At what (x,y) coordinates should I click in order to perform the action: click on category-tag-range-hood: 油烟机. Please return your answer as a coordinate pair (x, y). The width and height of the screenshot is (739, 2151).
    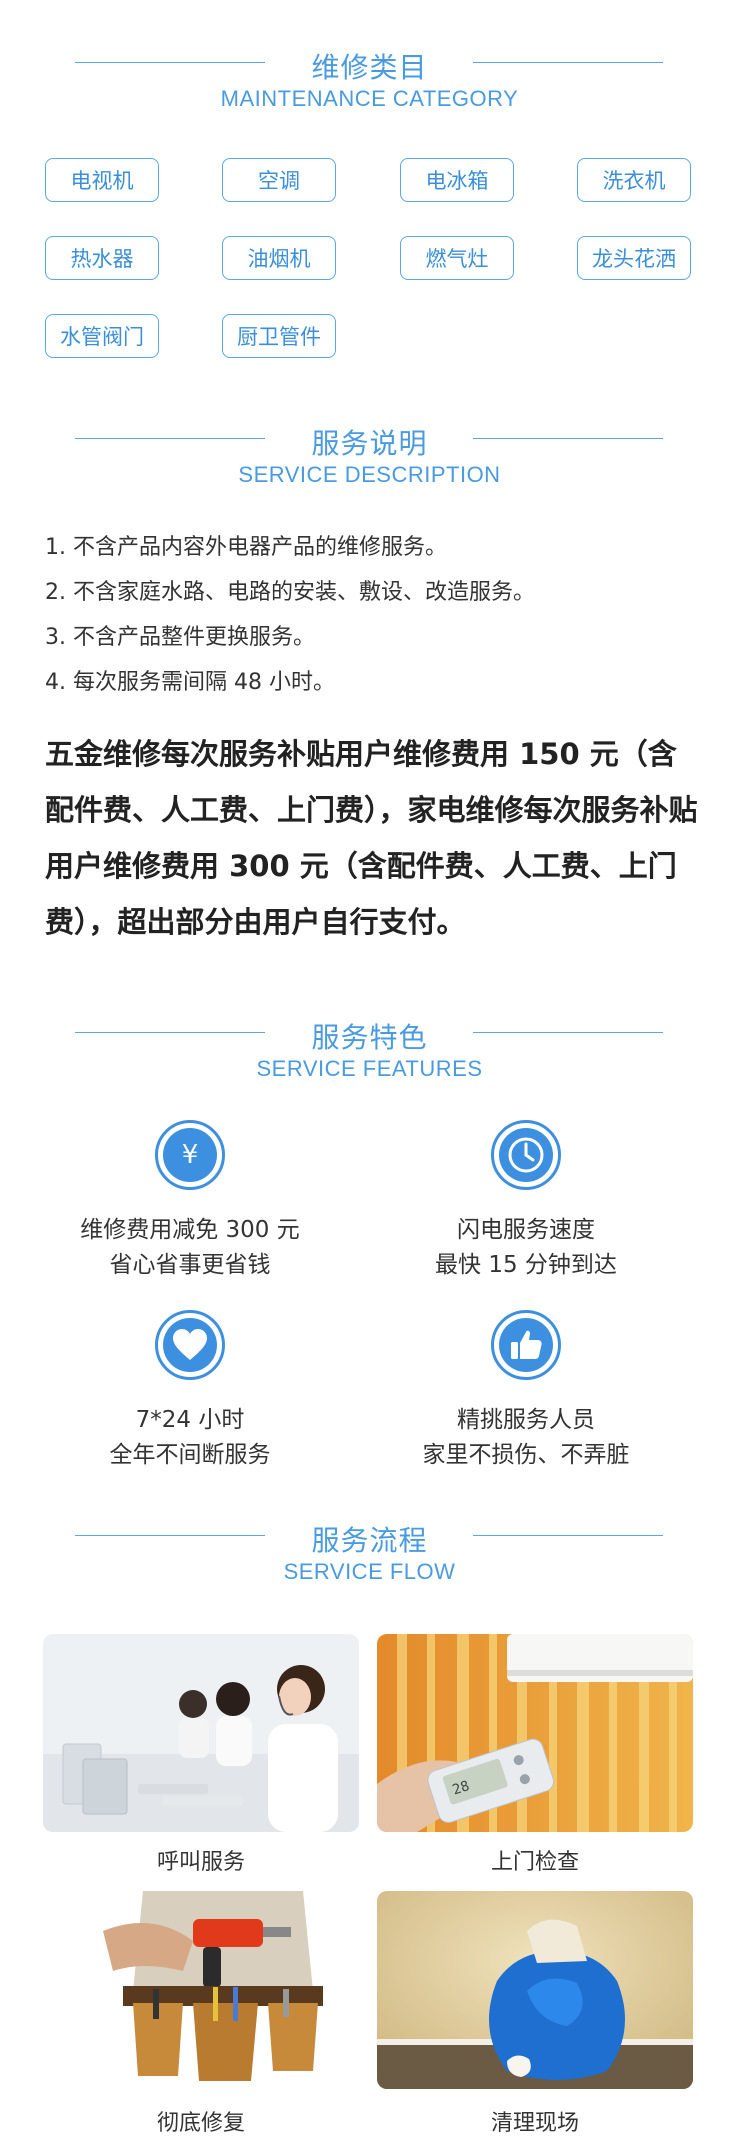
    Looking at the image, I should click on (279, 258).